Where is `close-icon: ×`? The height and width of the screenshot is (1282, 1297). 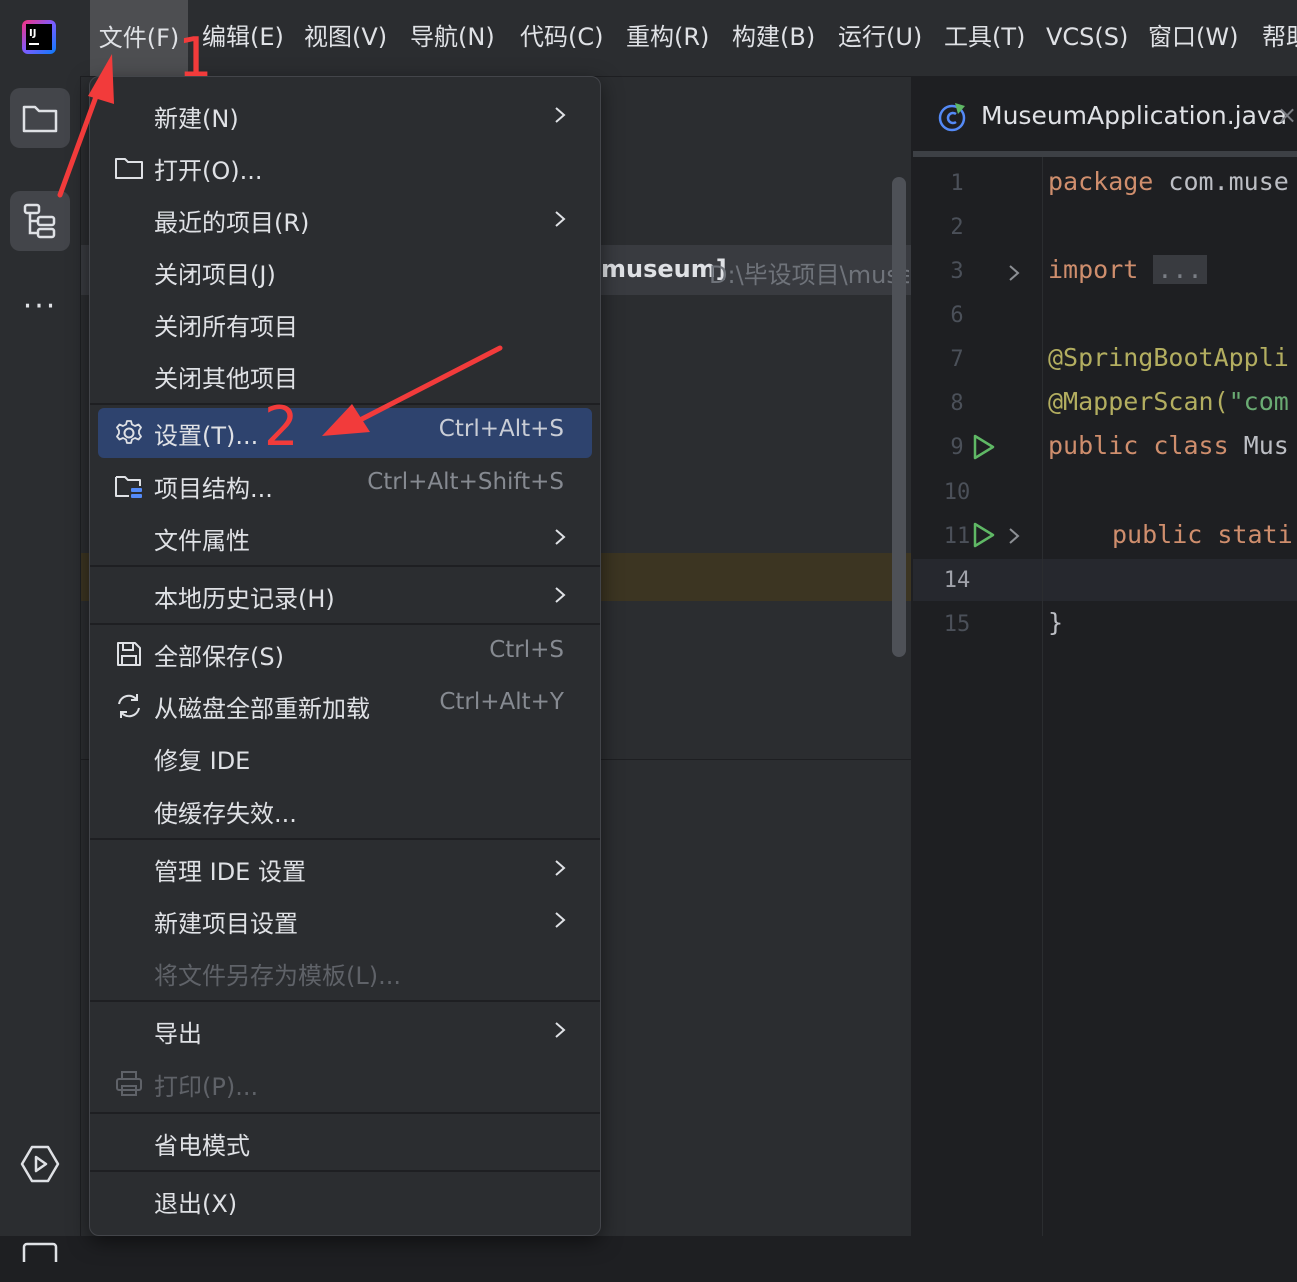 close-icon: × is located at coordinates (1287, 115).